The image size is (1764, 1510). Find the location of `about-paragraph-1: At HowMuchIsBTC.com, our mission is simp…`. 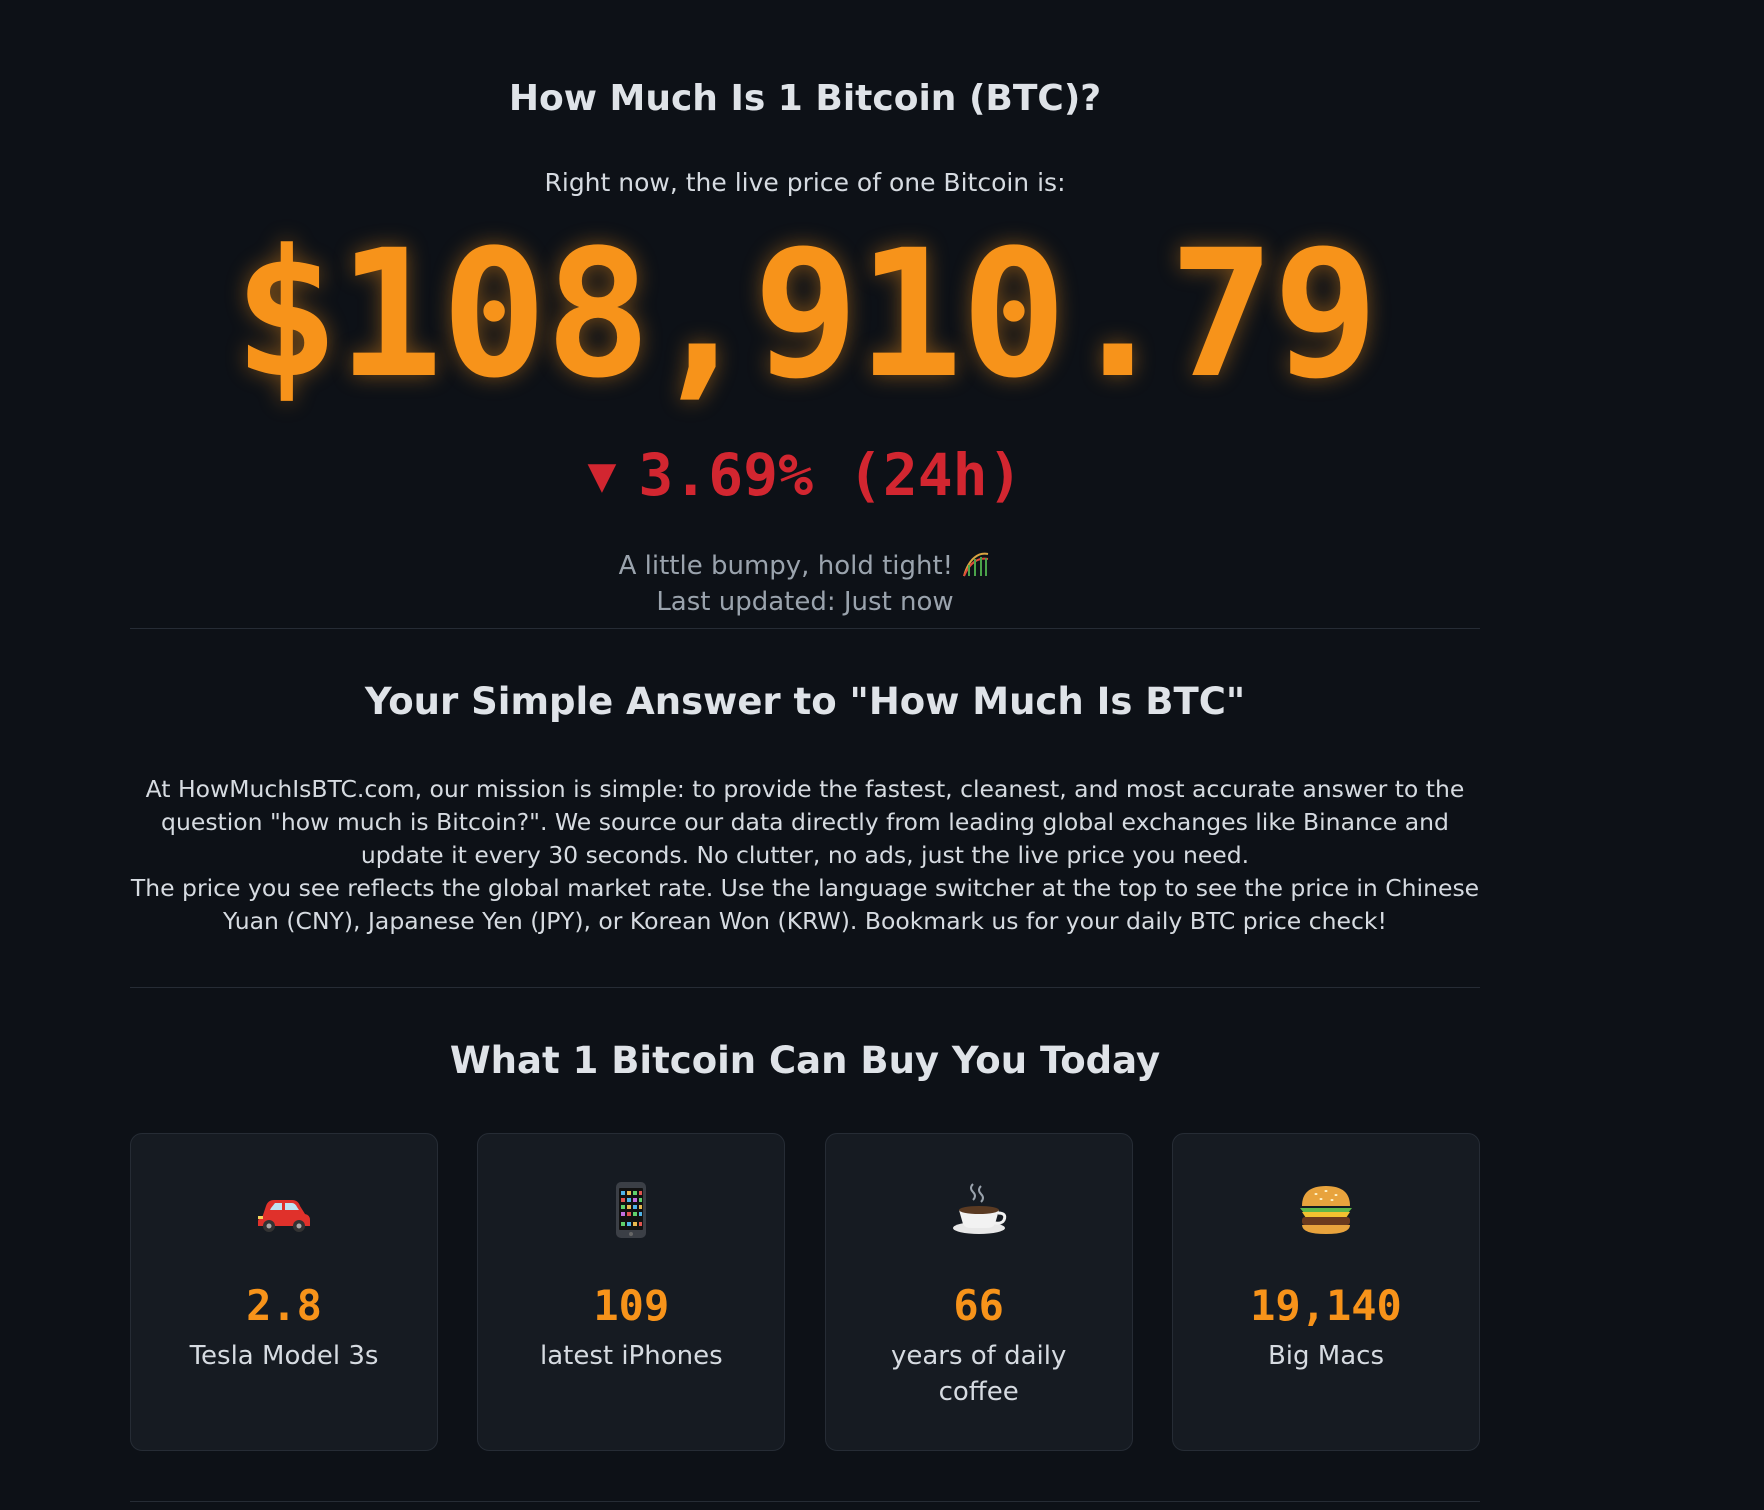

about-paragraph-1: At HowMuchIsBTC.com, our mission is simp… is located at coordinates (805, 822).